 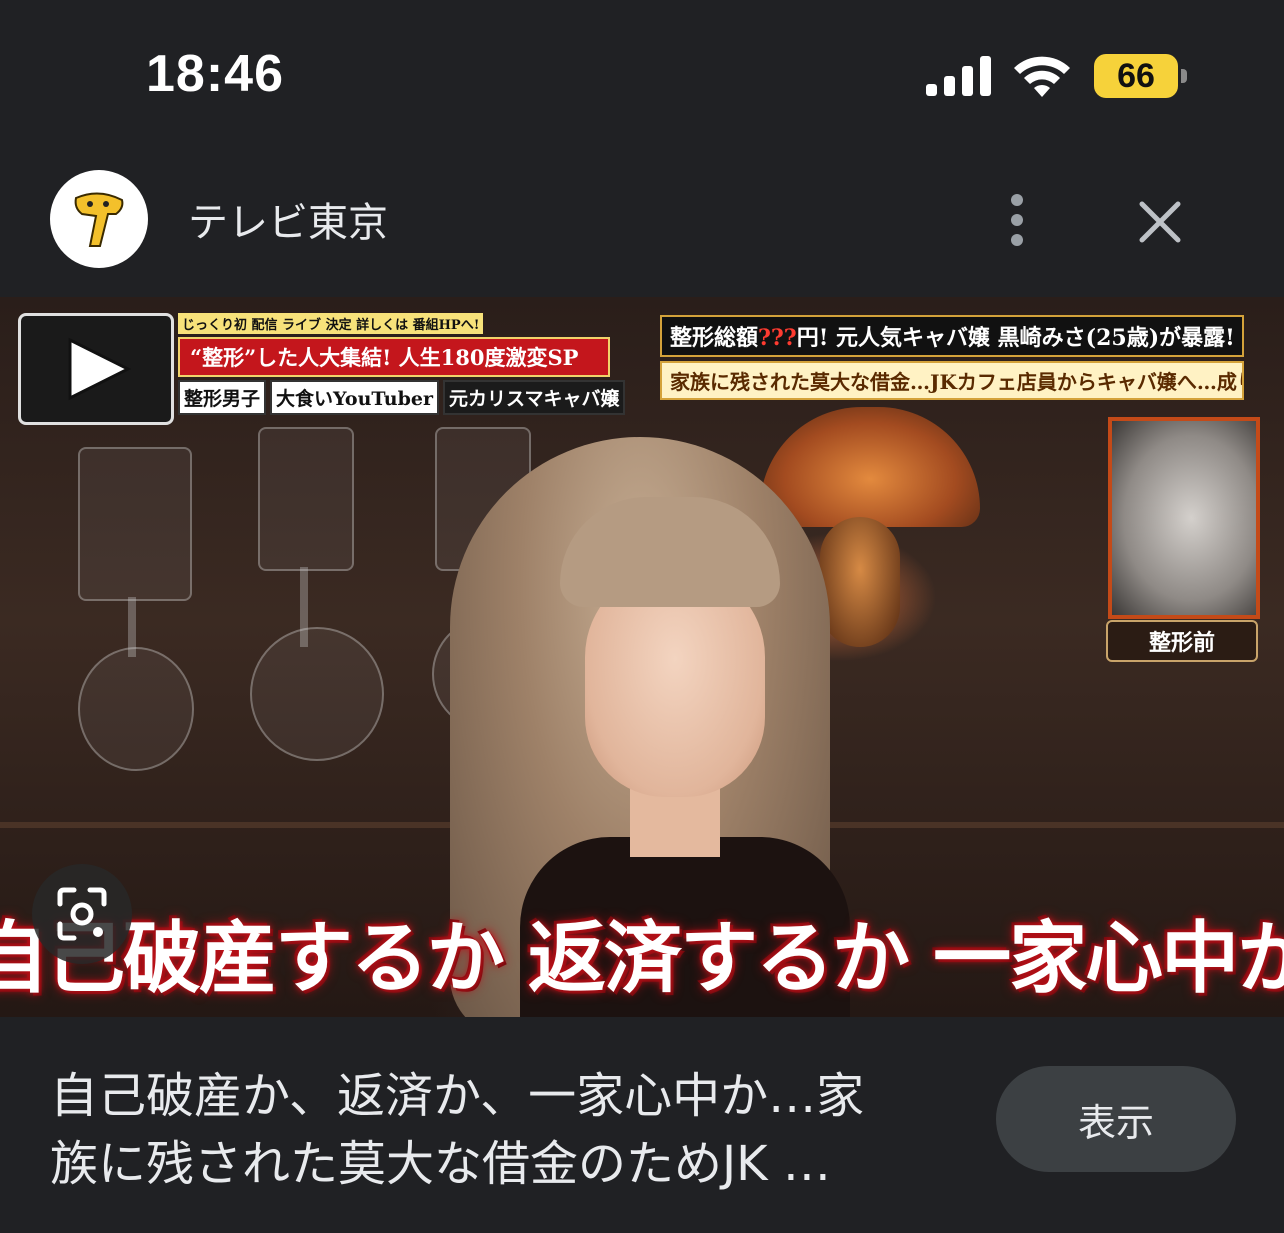 I want to click on caption-right-line1: 整形総額???円! 元人気キャバ嬢 黒崎みさ(25歳)が暴露!, so click(x=952, y=336).